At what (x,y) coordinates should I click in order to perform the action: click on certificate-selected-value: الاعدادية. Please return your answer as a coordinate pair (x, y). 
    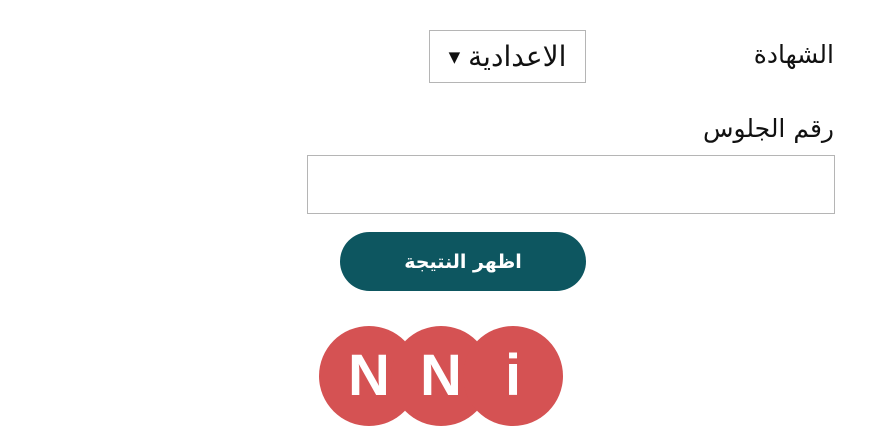
    Looking at the image, I should click on (517, 56).